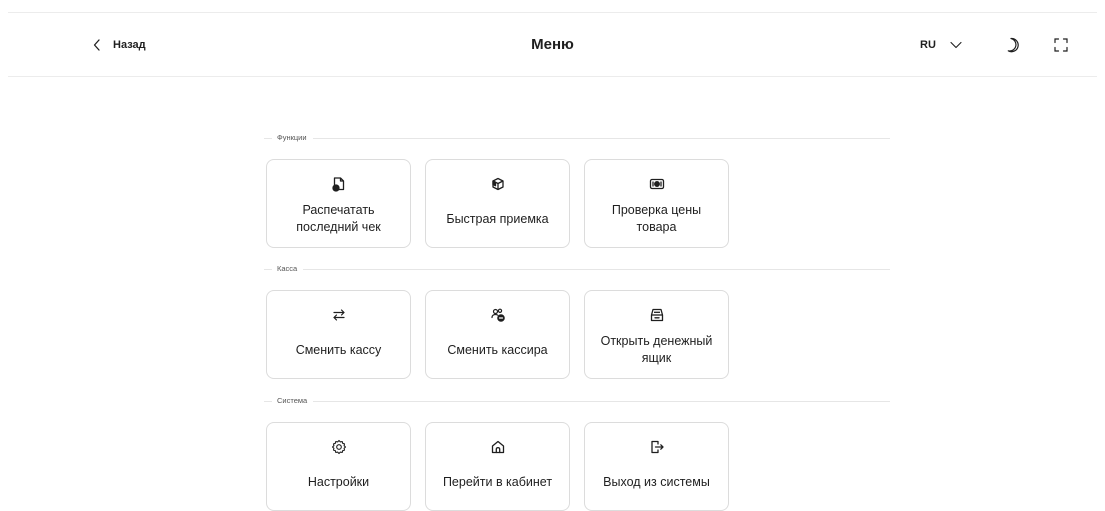 This screenshot has width=1105, height=511. What do you see at coordinates (656, 315) in the screenshot?
I see `cash-drawer-icon` at bounding box center [656, 315].